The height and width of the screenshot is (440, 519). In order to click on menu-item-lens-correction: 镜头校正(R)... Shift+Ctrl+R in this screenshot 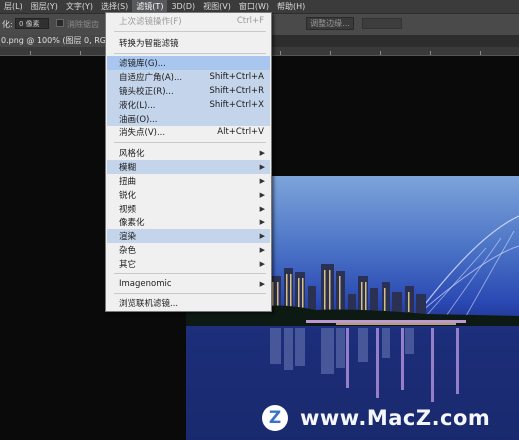, I will do `click(188, 91)`.